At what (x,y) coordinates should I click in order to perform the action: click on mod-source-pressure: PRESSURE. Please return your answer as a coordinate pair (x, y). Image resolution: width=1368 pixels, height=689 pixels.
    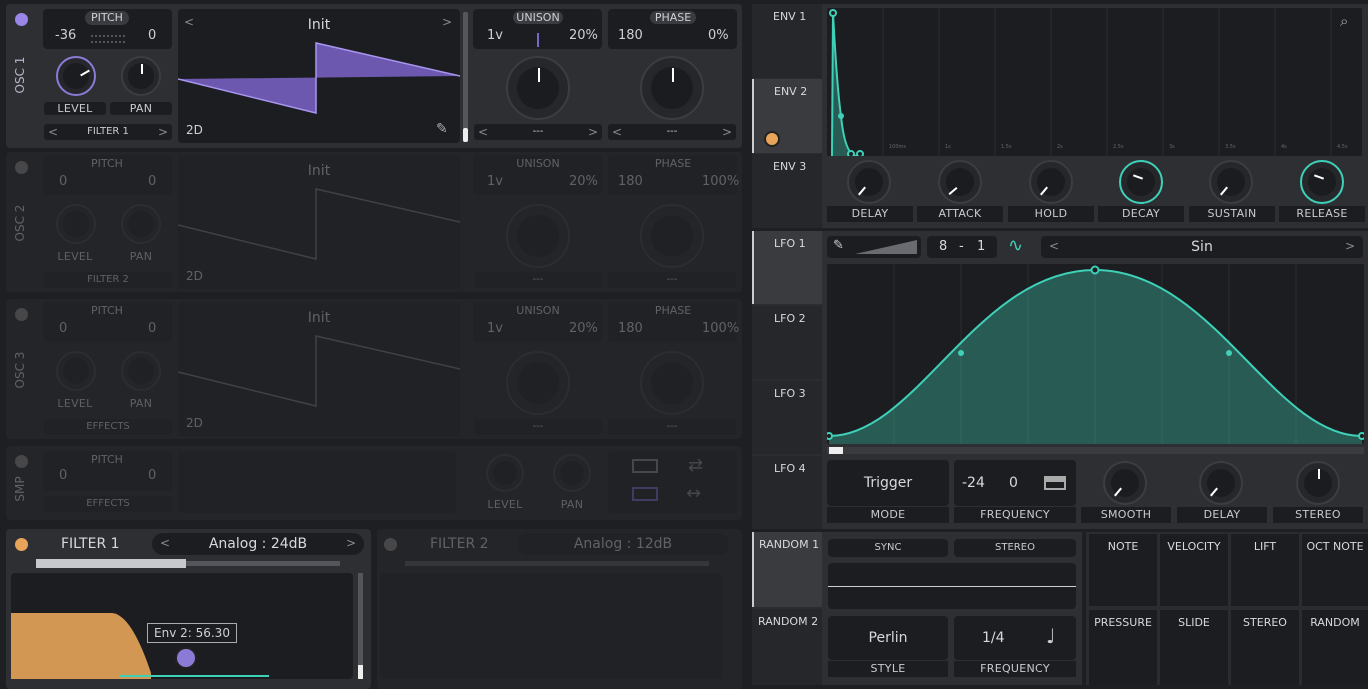
    Looking at the image, I should click on (1123, 647).